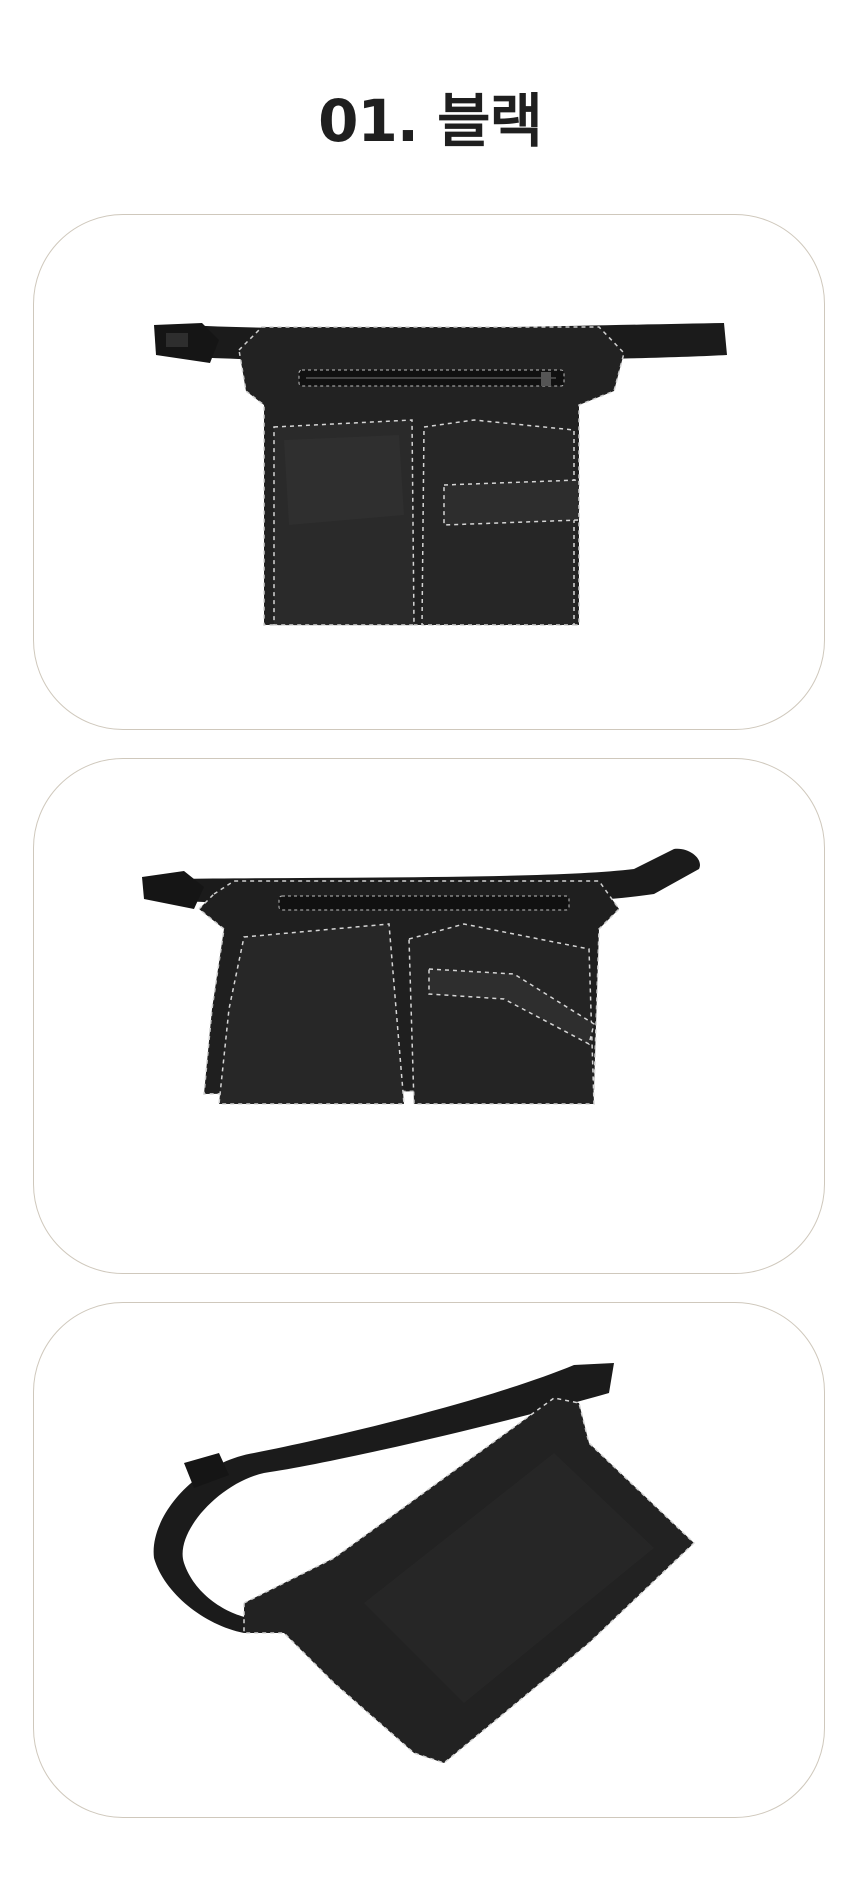 Image resolution: width=860 pixels, height=1886 pixels. Describe the element at coordinates (424, 1563) in the screenshot. I see `waist-bag-back-photo` at that location.